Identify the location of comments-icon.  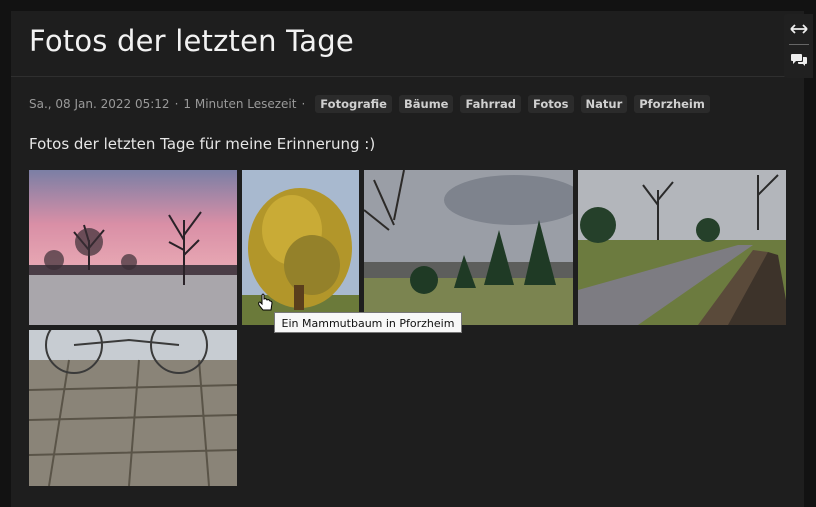
(798, 60).